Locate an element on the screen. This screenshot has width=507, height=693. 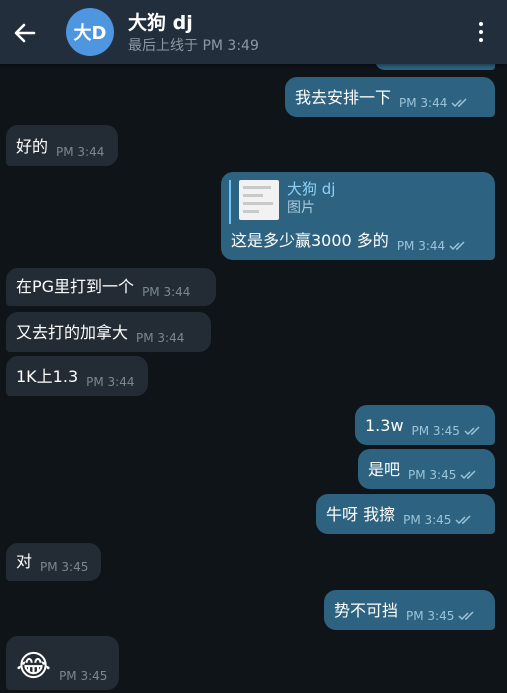
more-vertical-icon is located at coordinates (481, 32).